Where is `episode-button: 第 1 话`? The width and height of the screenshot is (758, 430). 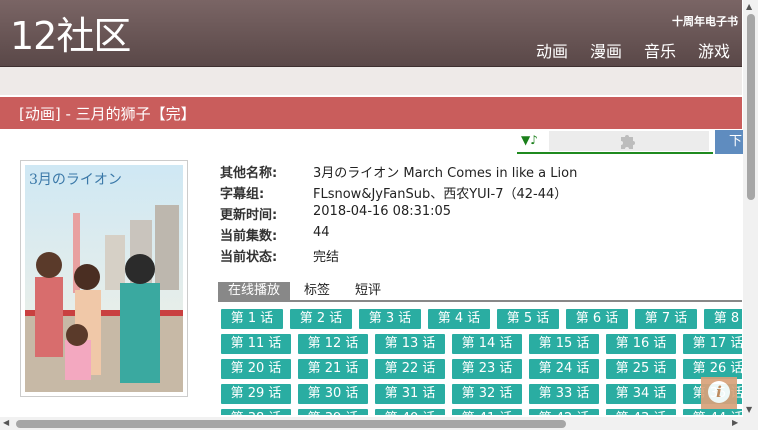
episode-button: 第 1 话 is located at coordinates (252, 319).